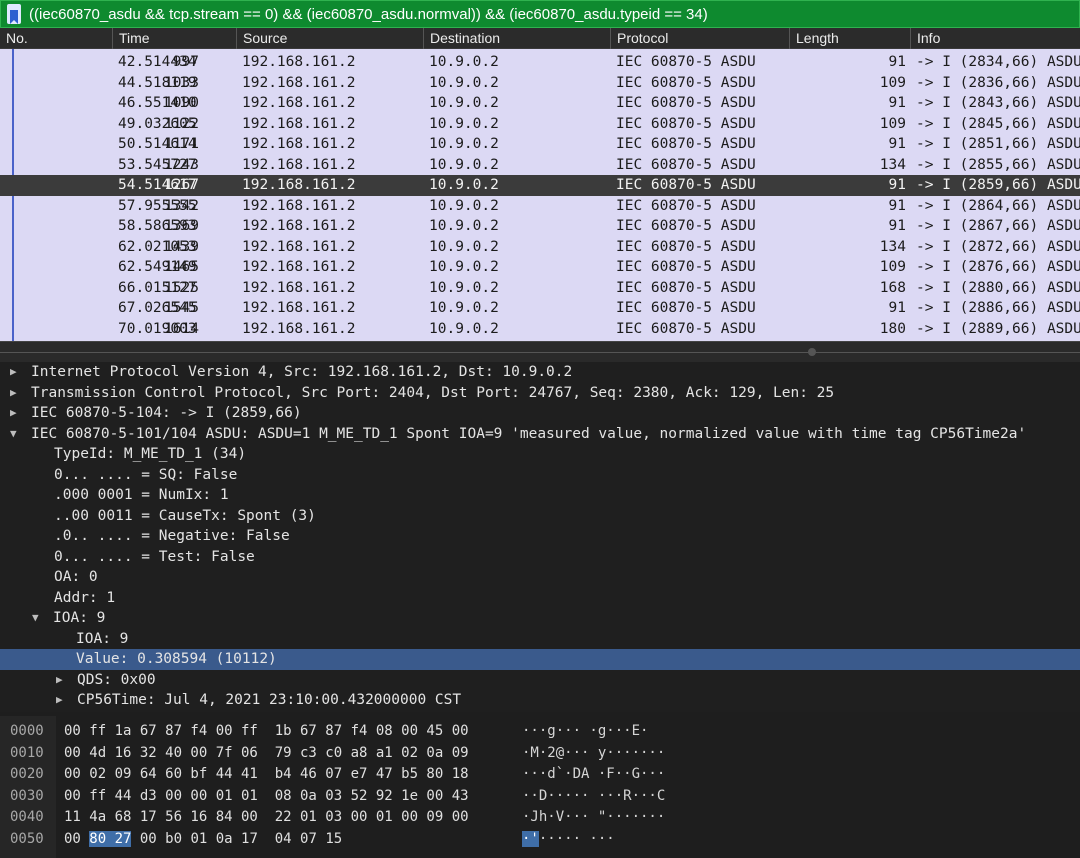 The image size is (1080, 858). Describe the element at coordinates (998, 328) in the screenshot. I see `packet-cell-info: -> I (2889,66) ASDU` at that location.